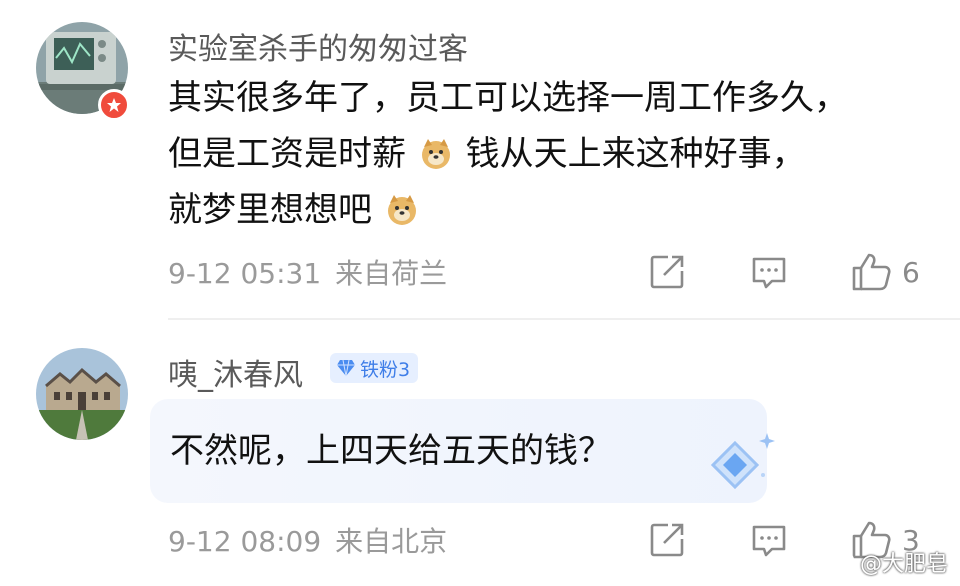  I want to click on like-count: 6, so click(911, 272).